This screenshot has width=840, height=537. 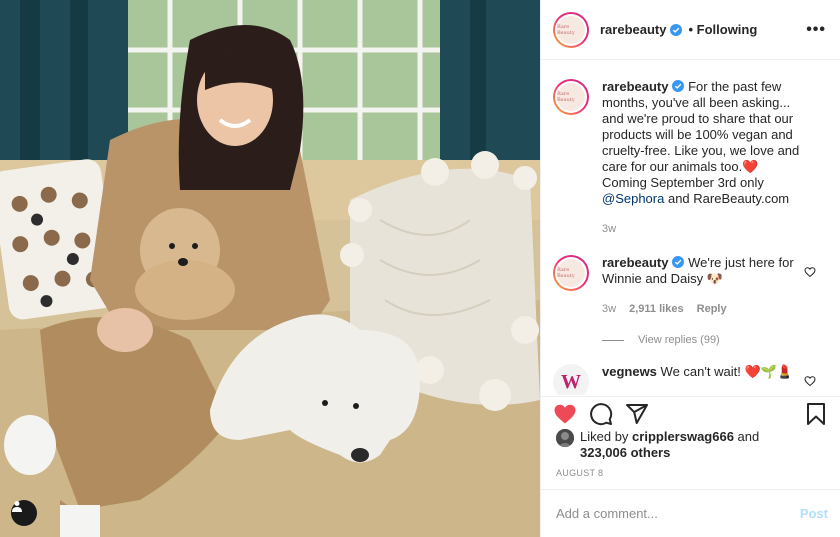 I want to click on caption-text-line2: Coming September 3rd only, so click(x=683, y=182).